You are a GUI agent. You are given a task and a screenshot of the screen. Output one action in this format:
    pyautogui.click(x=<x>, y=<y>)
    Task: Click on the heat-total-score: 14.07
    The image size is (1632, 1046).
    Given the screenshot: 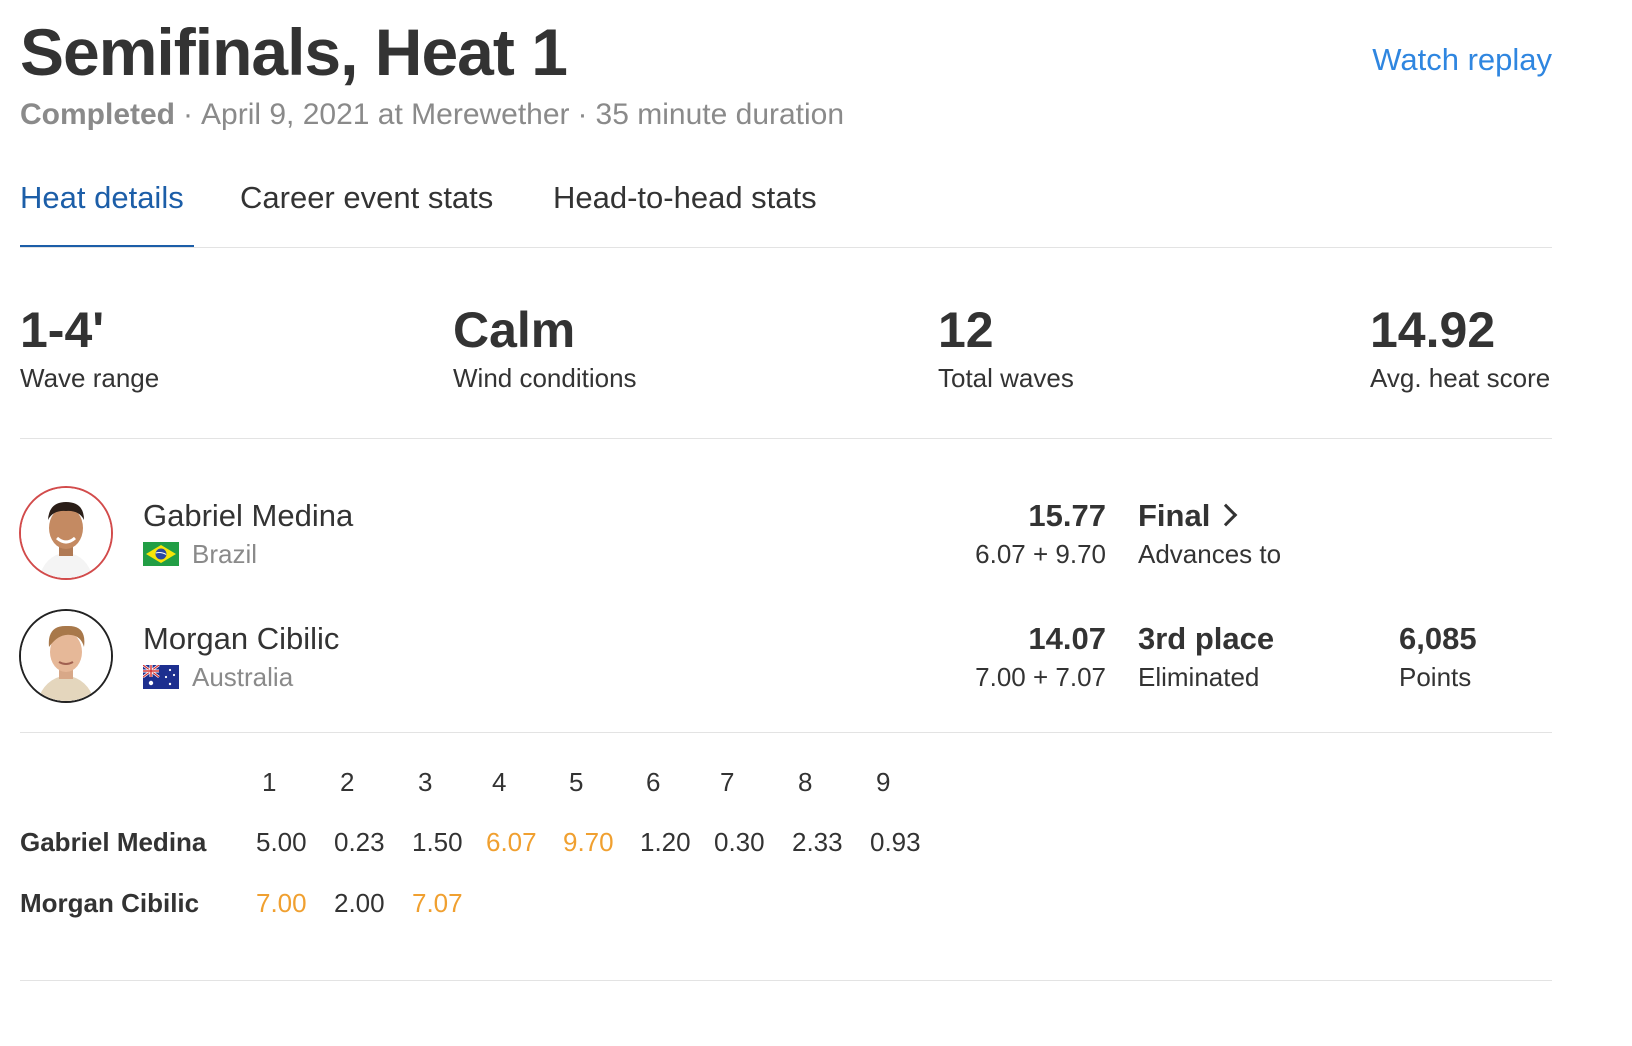 What is the action you would take?
    pyautogui.click(x=1067, y=638)
    